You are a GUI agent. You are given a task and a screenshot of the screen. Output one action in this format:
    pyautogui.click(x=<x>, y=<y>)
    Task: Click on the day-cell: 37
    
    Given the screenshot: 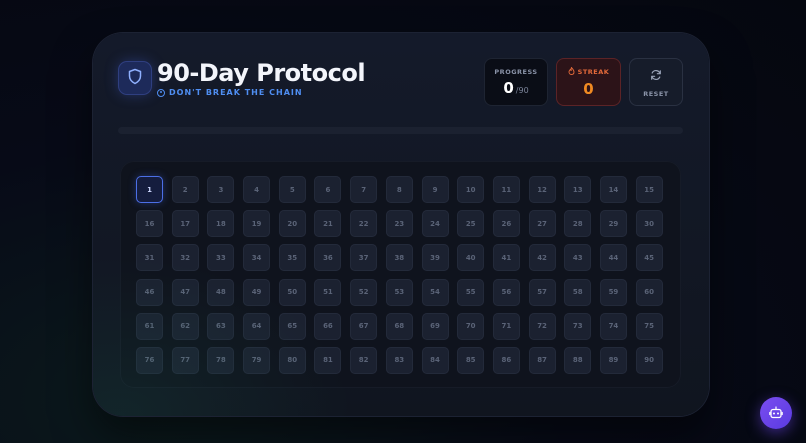 What is the action you would take?
    pyautogui.click(x=364, y=258)
    